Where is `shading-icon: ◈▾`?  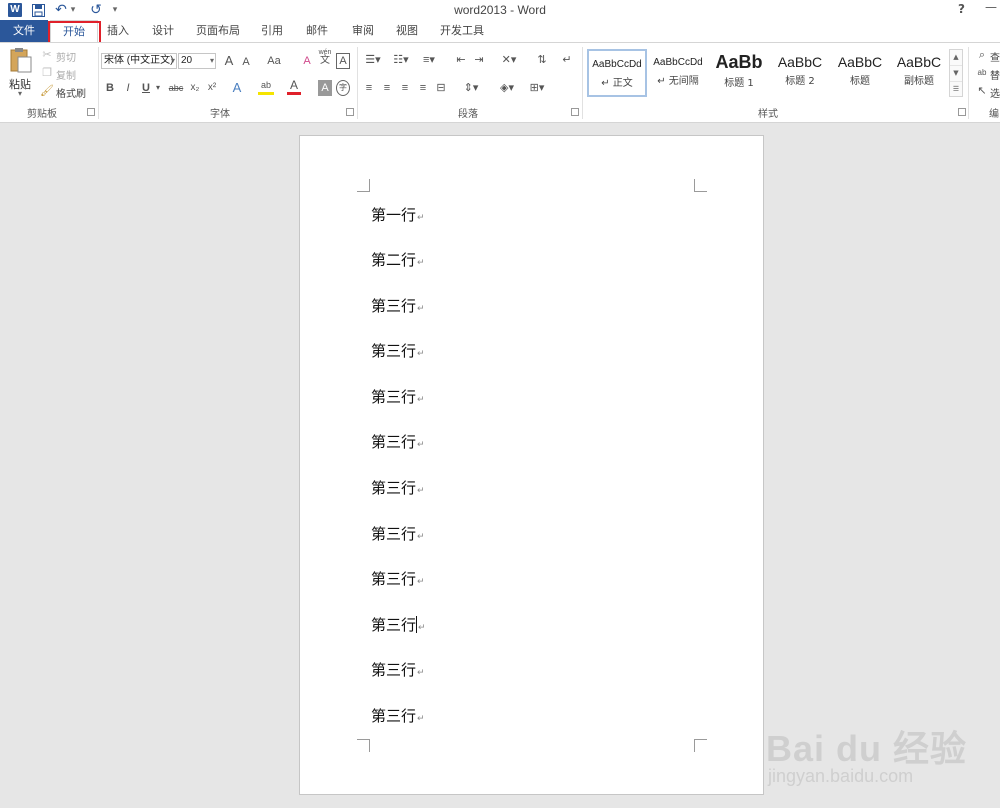 shading-icon: ◈▾ is located at coordinates (507, 88).